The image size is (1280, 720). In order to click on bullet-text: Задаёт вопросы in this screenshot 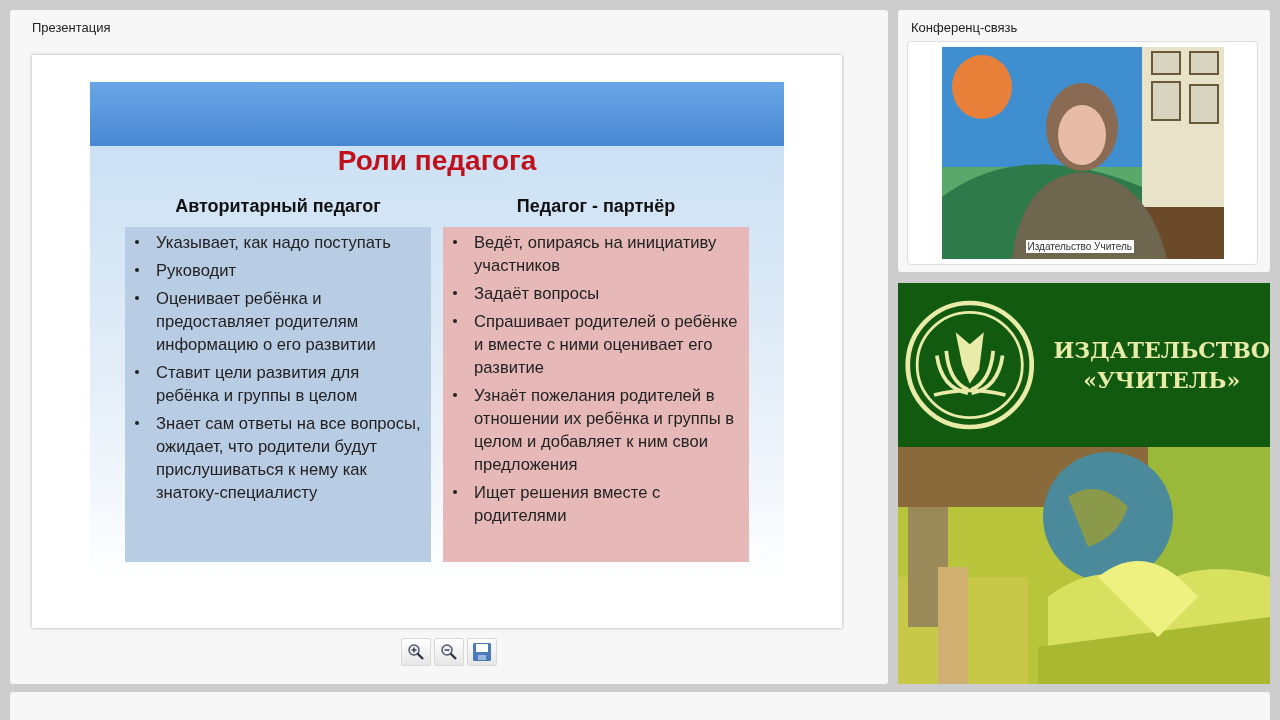, I will do `click(537, 294)`.